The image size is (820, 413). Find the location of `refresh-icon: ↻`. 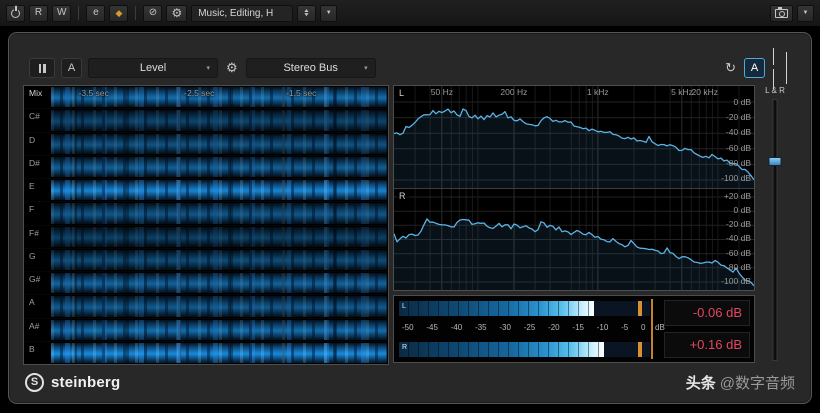

refresh-icon: ↻ is located at coordinates (730, 67).